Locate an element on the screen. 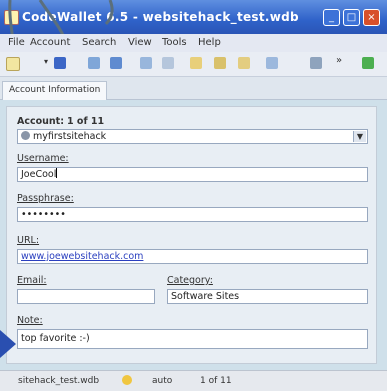  page-icon is located at coordinates (272, 63).